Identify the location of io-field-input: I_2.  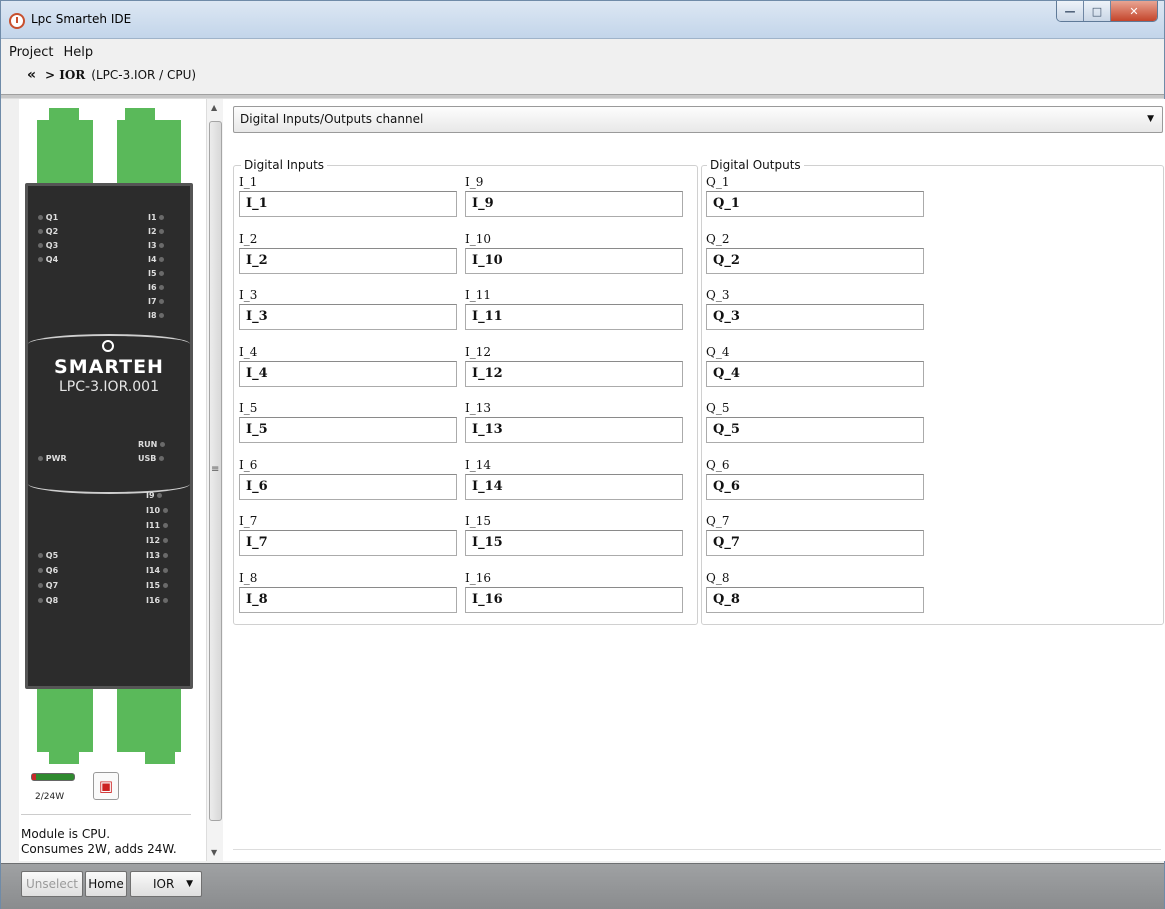
(348, 261).